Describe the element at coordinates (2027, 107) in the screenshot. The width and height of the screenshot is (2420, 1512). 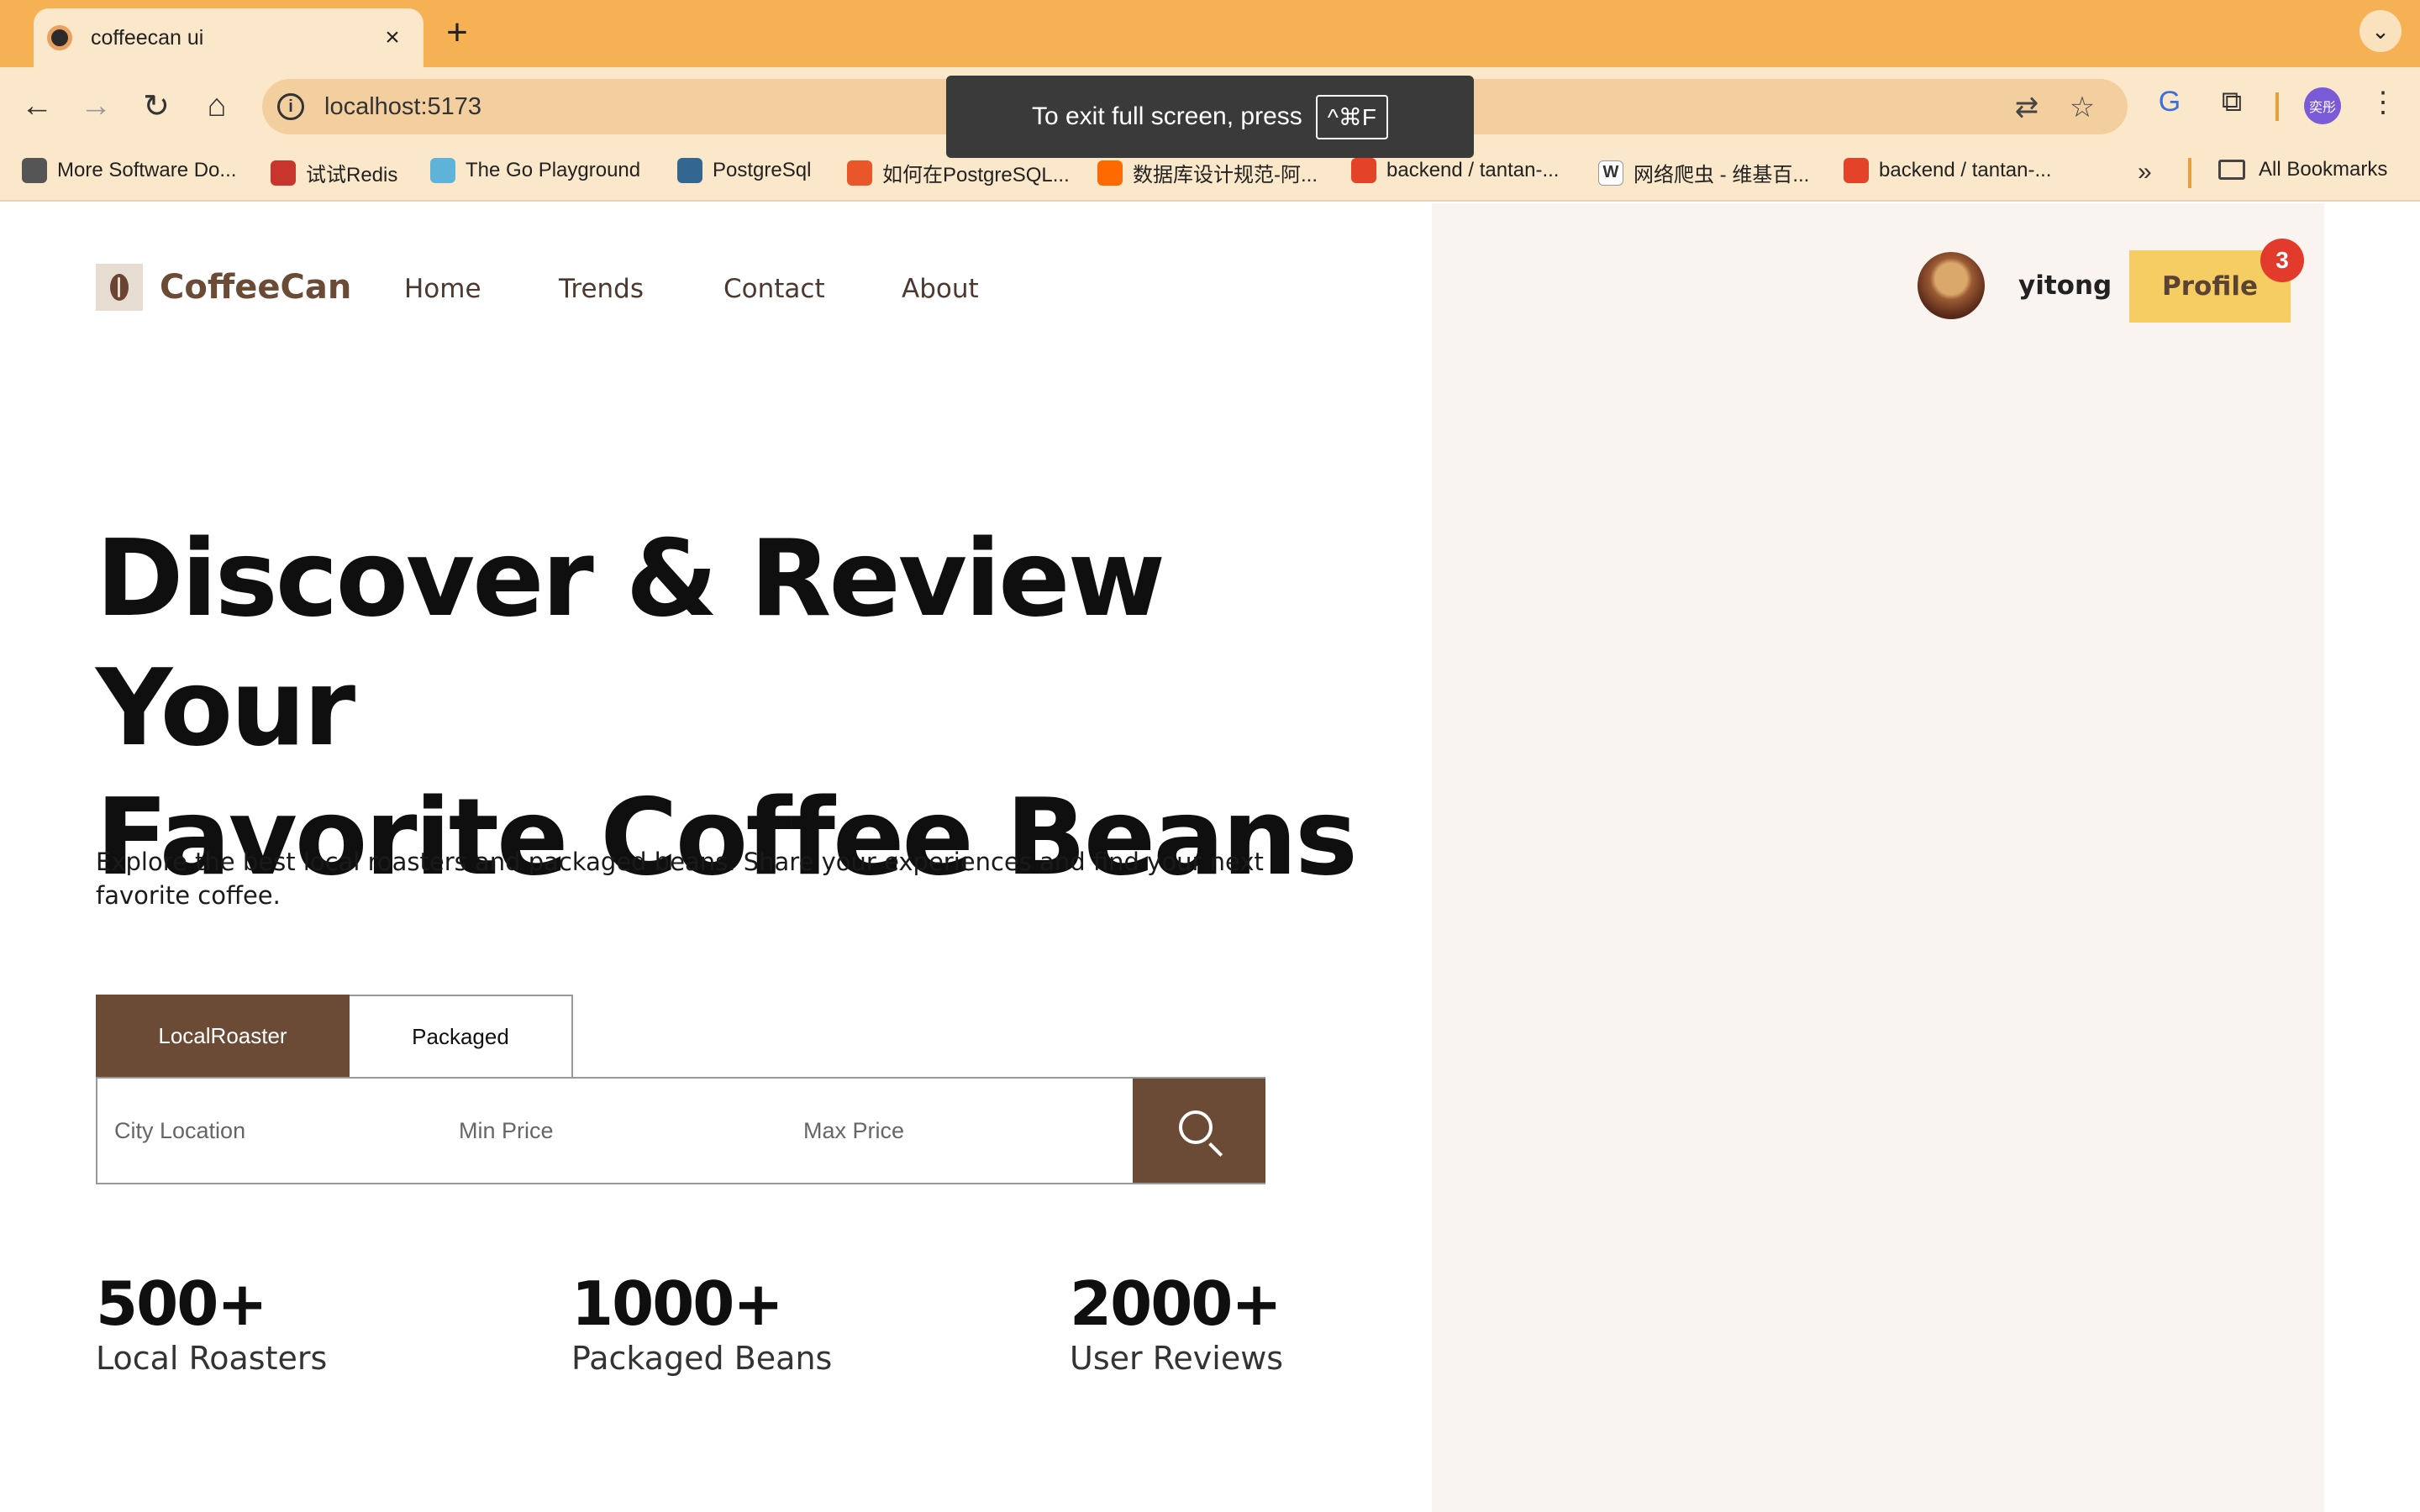
I see `translate-icon: ⇄` at that location.